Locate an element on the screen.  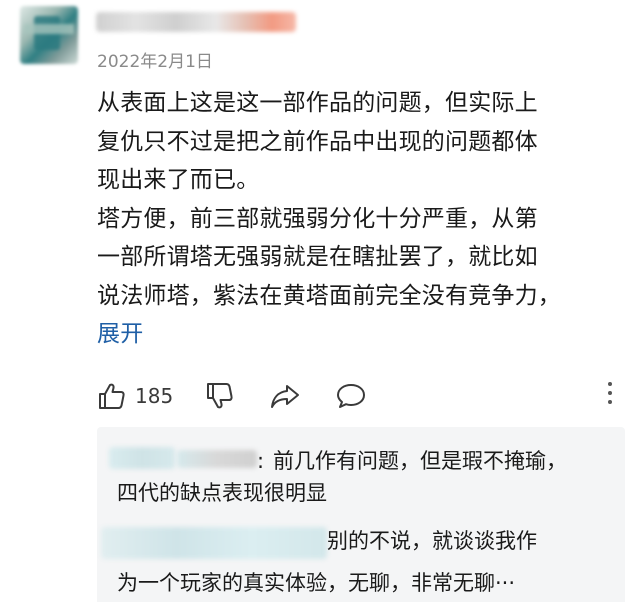
thumbs-up-icon is located at coordinates (112, 396).